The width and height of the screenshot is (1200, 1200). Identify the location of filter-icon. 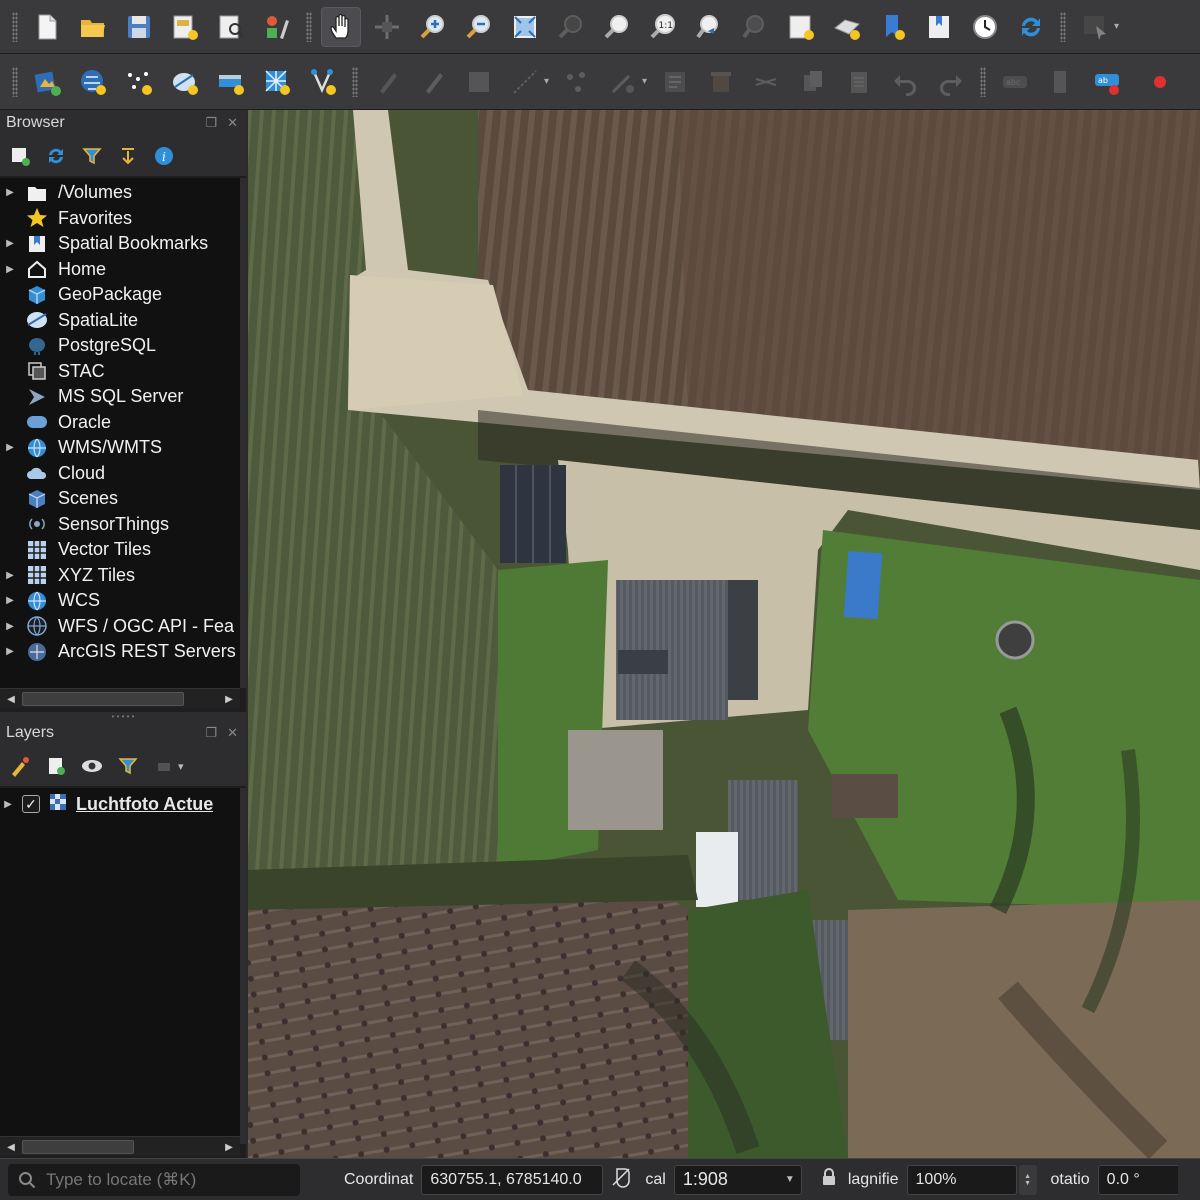
(92, 156).